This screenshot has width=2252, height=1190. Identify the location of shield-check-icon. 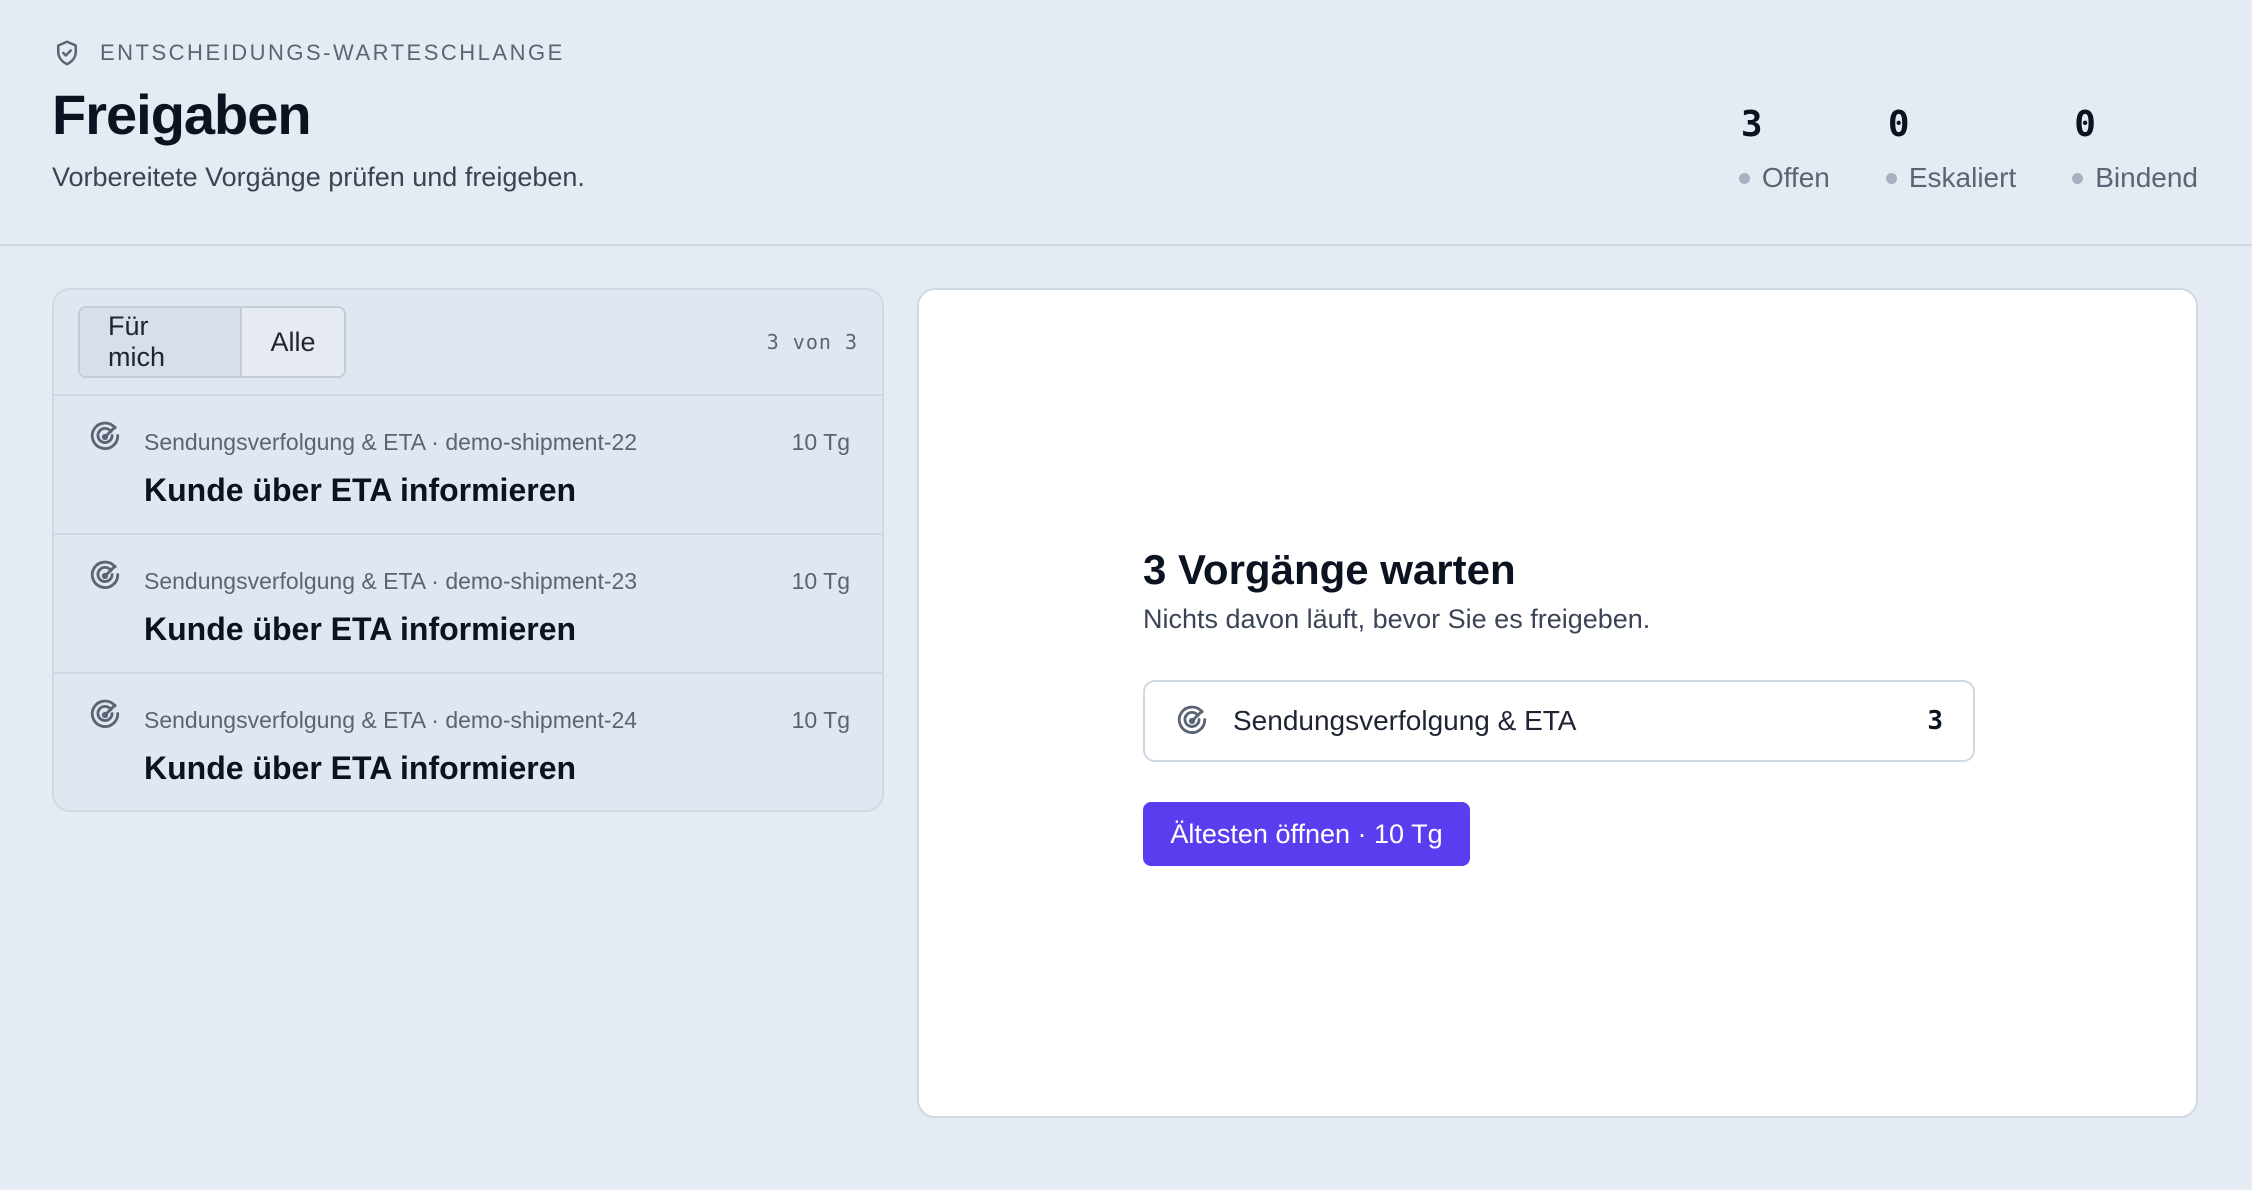
(67, 53).